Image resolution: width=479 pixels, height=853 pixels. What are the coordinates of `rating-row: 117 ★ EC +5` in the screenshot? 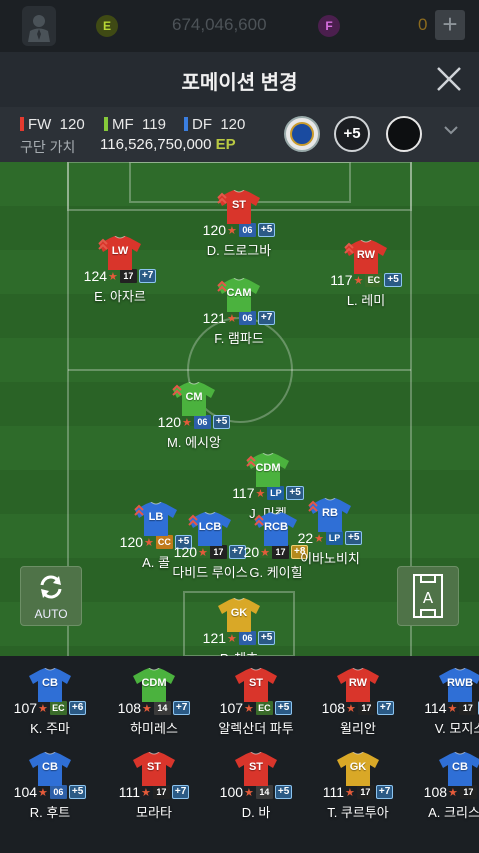 It's located at (366, 280).